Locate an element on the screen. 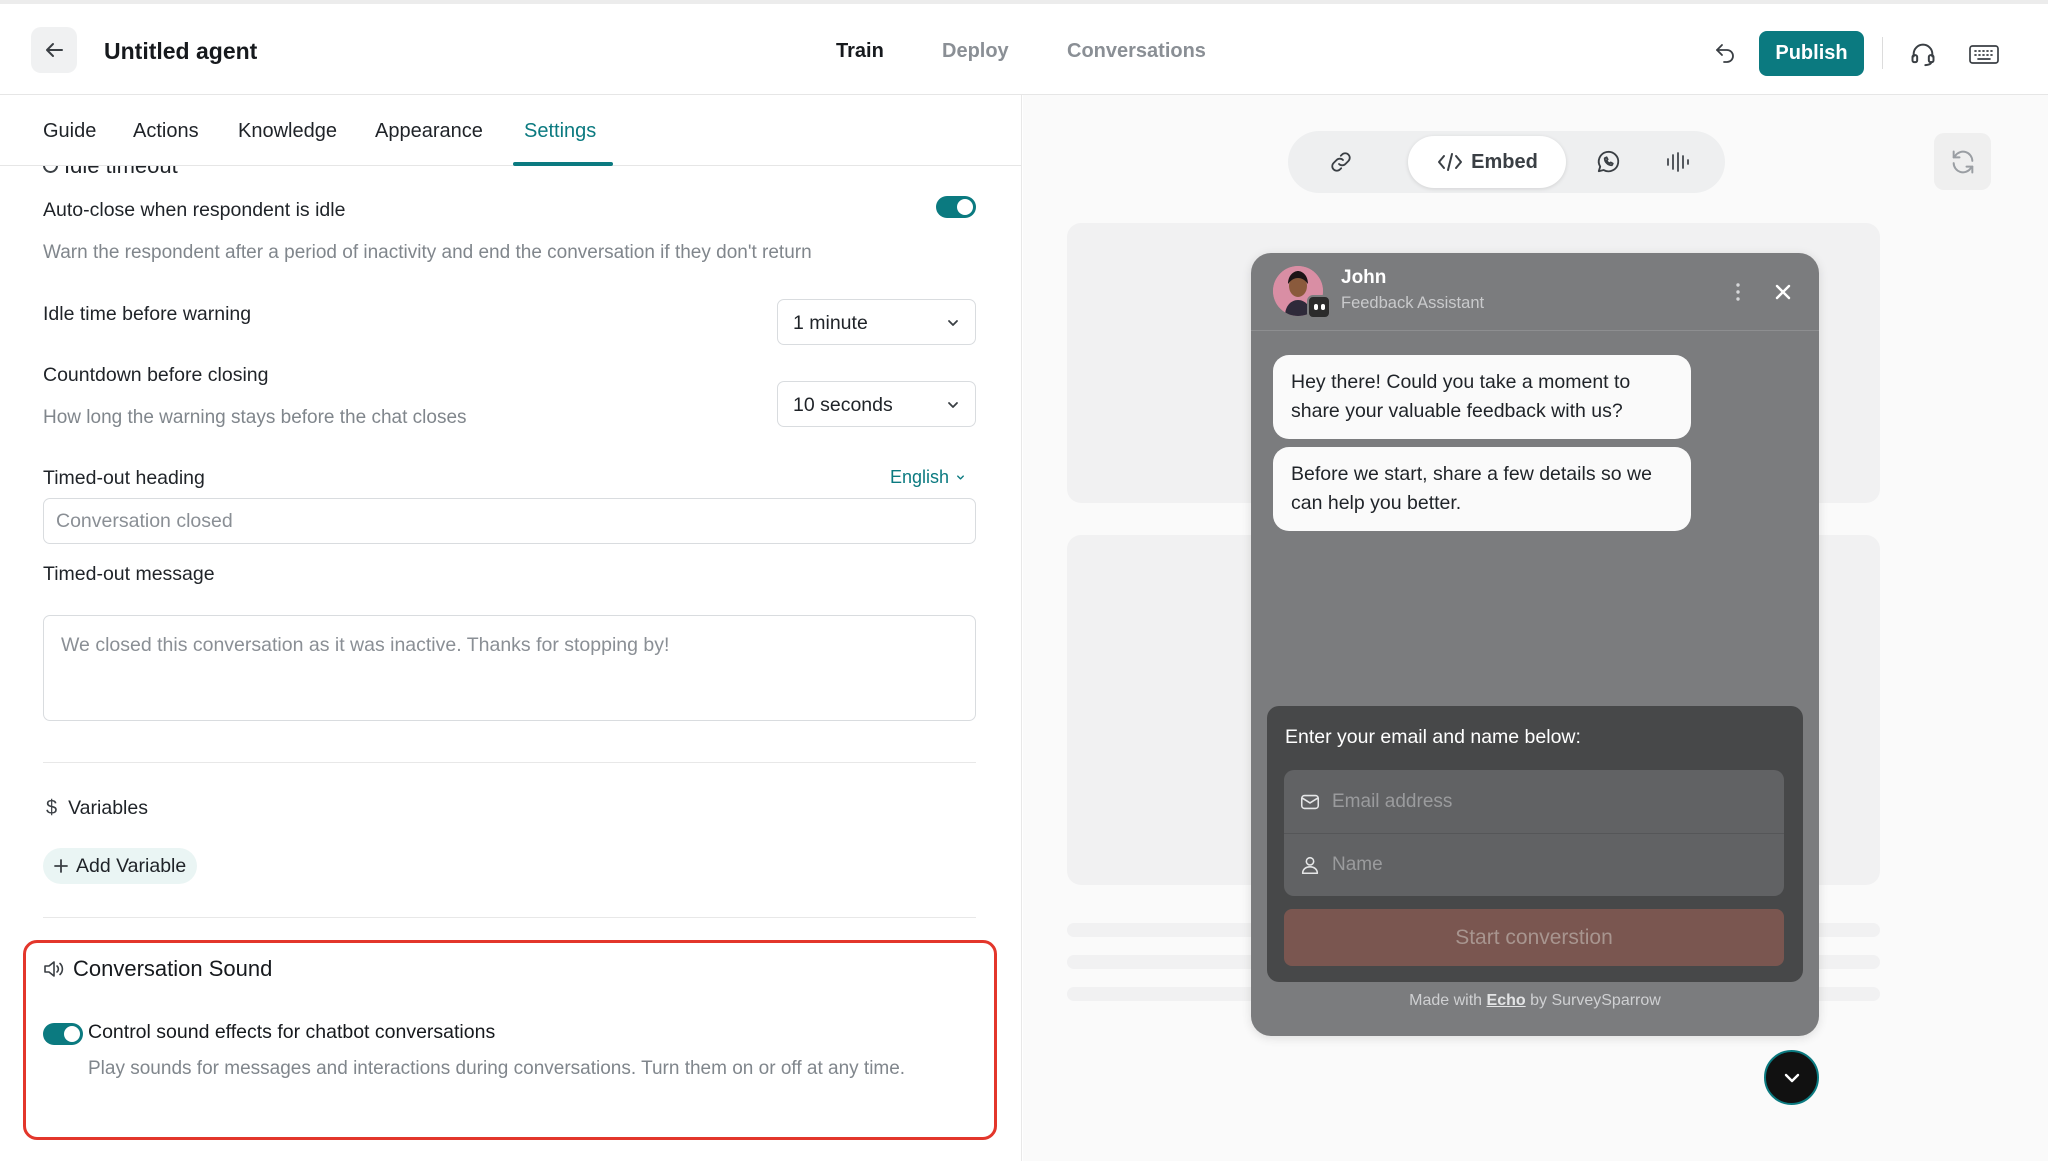 Image resolution: width=2048 pixels, height=1161 pixels. speaker-icon is located at coordinates (54, 969).